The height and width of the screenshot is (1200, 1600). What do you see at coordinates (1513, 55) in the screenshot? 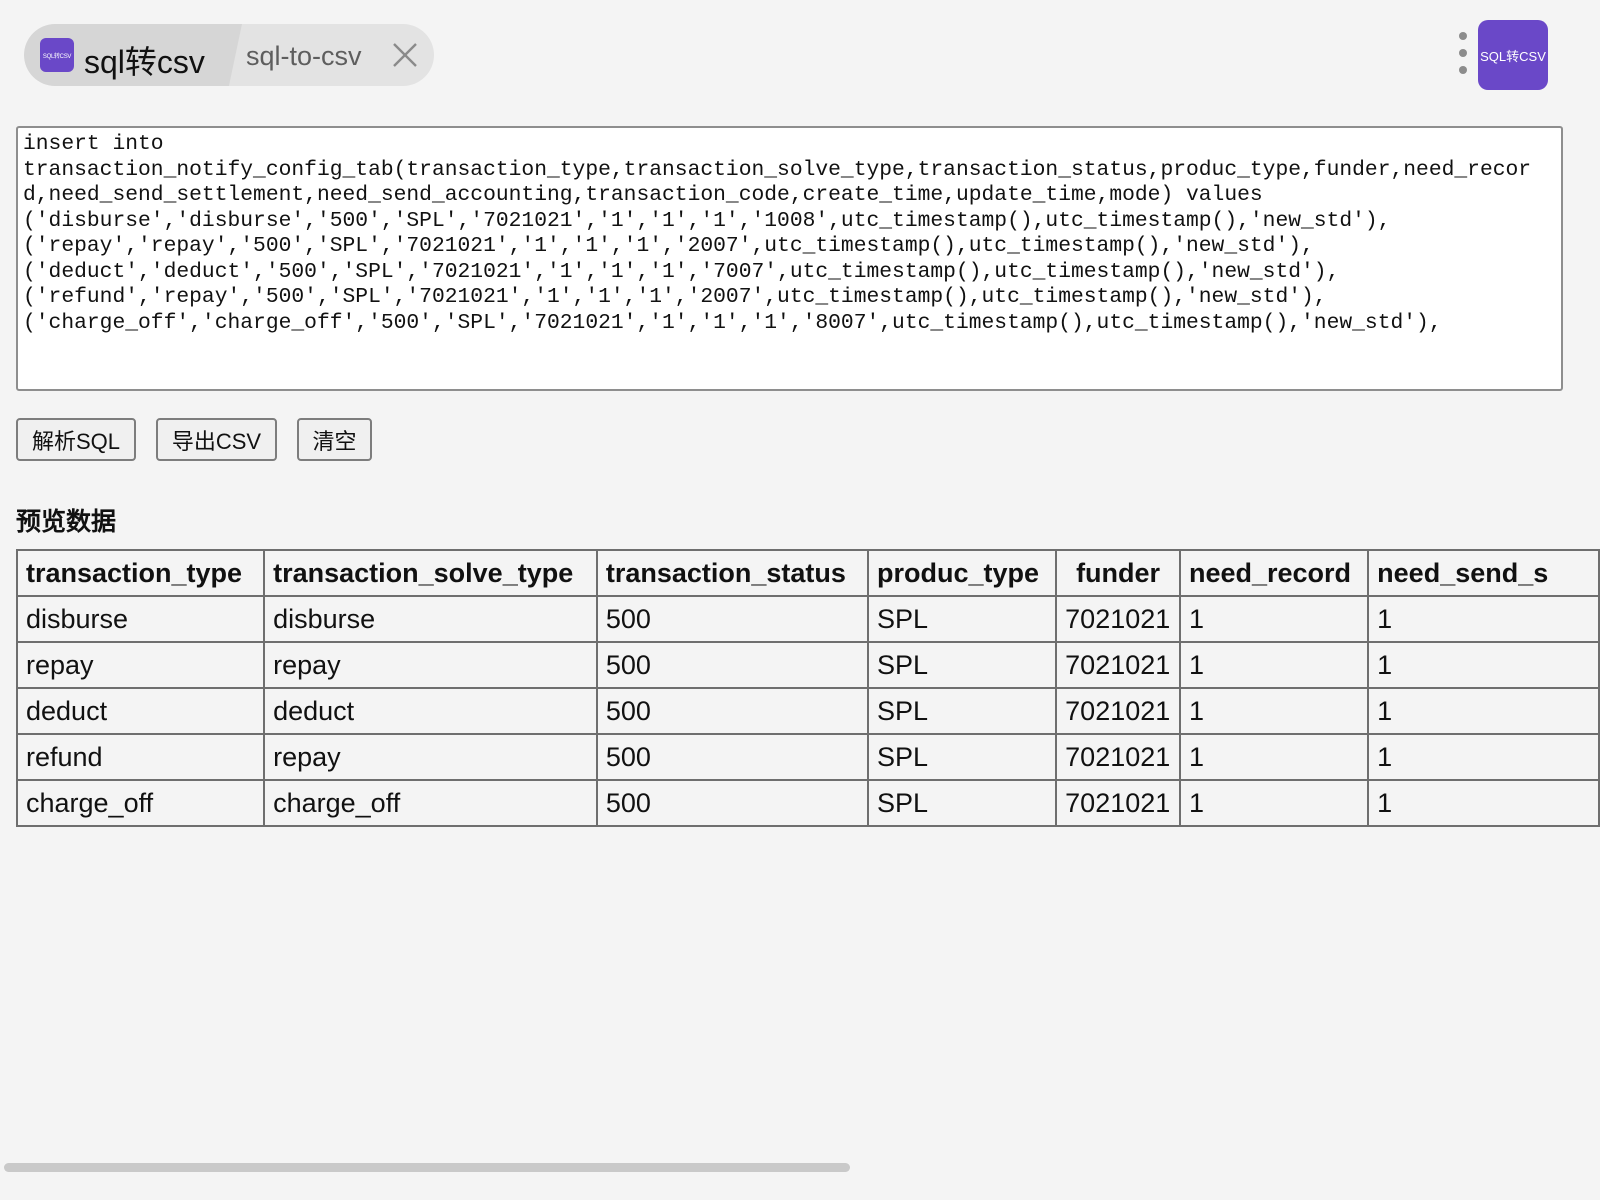
I see `app-badge: SQL转CSV` at bounding box center [1513, 55].